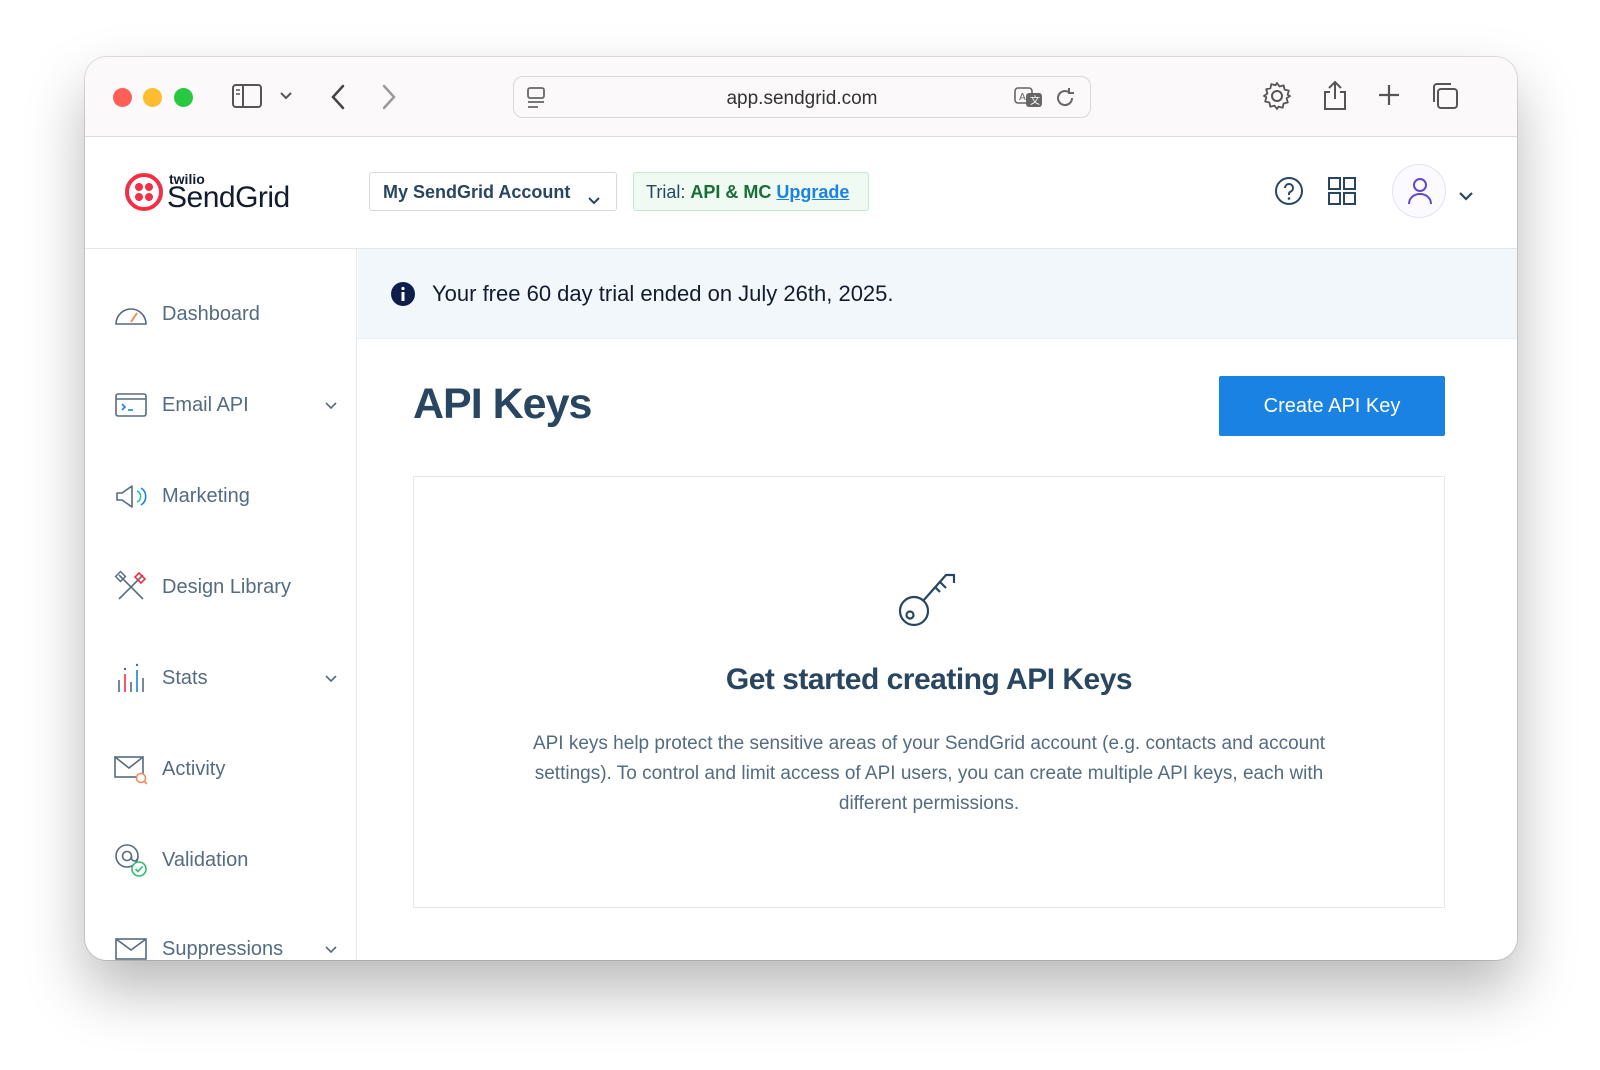  What do you see at coordinates (1035, 100) in the screenshot?
I see `svg-text: 文` at bounding box center [1035, 100].